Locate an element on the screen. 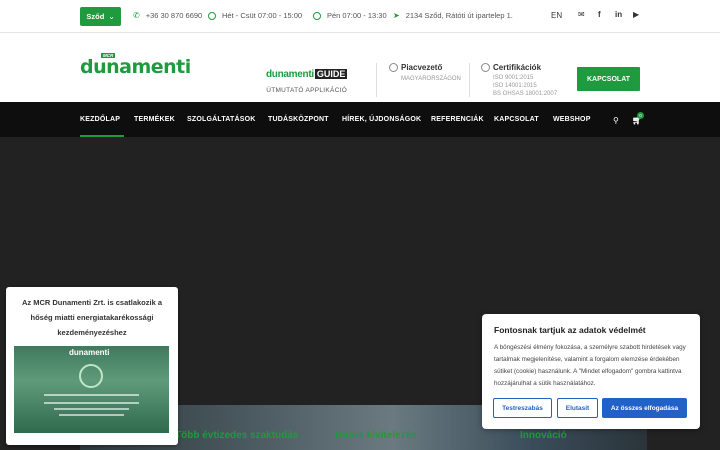  guide-word: GUIDE is located at coordinates (331, 74).